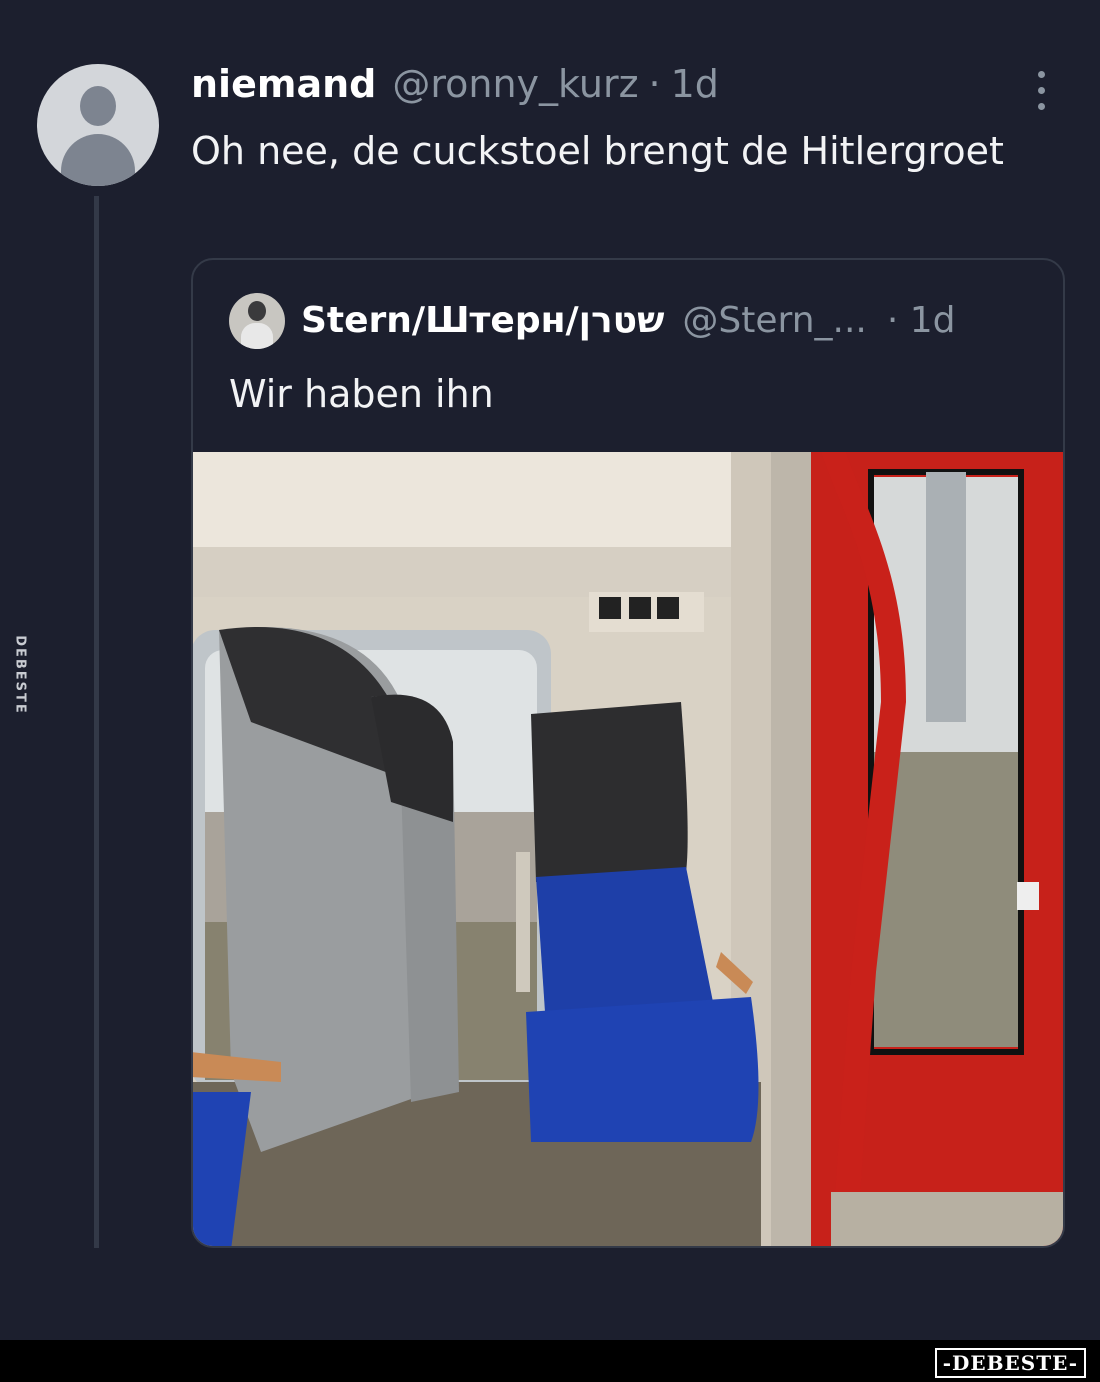 Image resolution: width=1100 pixels, height=1382 pixels. Describe the element at coordinates (1041, 91) in the screenshot. I see `more-vertical-icon` at that location.